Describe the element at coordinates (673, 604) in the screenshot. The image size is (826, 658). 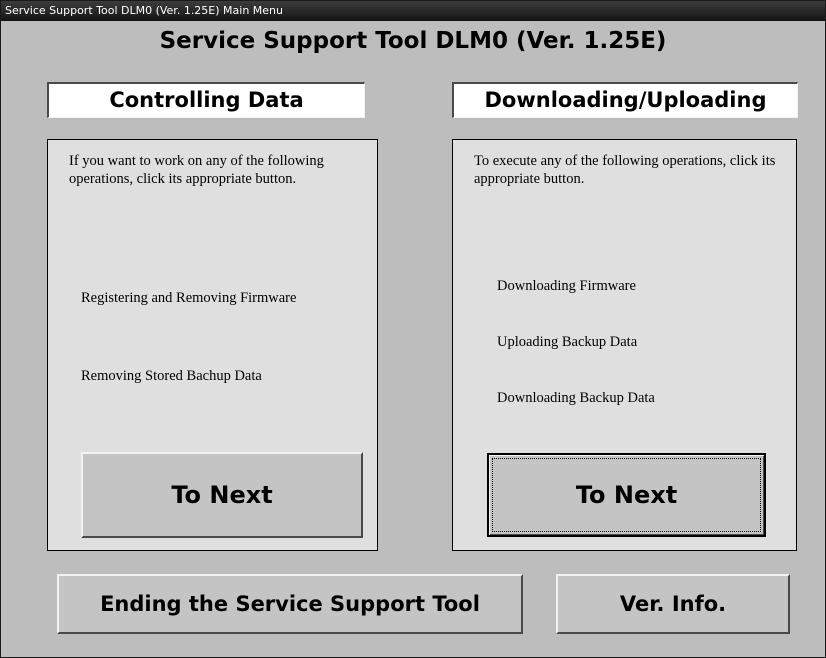
I see `version-info-button: Ver. Info.` at that location.